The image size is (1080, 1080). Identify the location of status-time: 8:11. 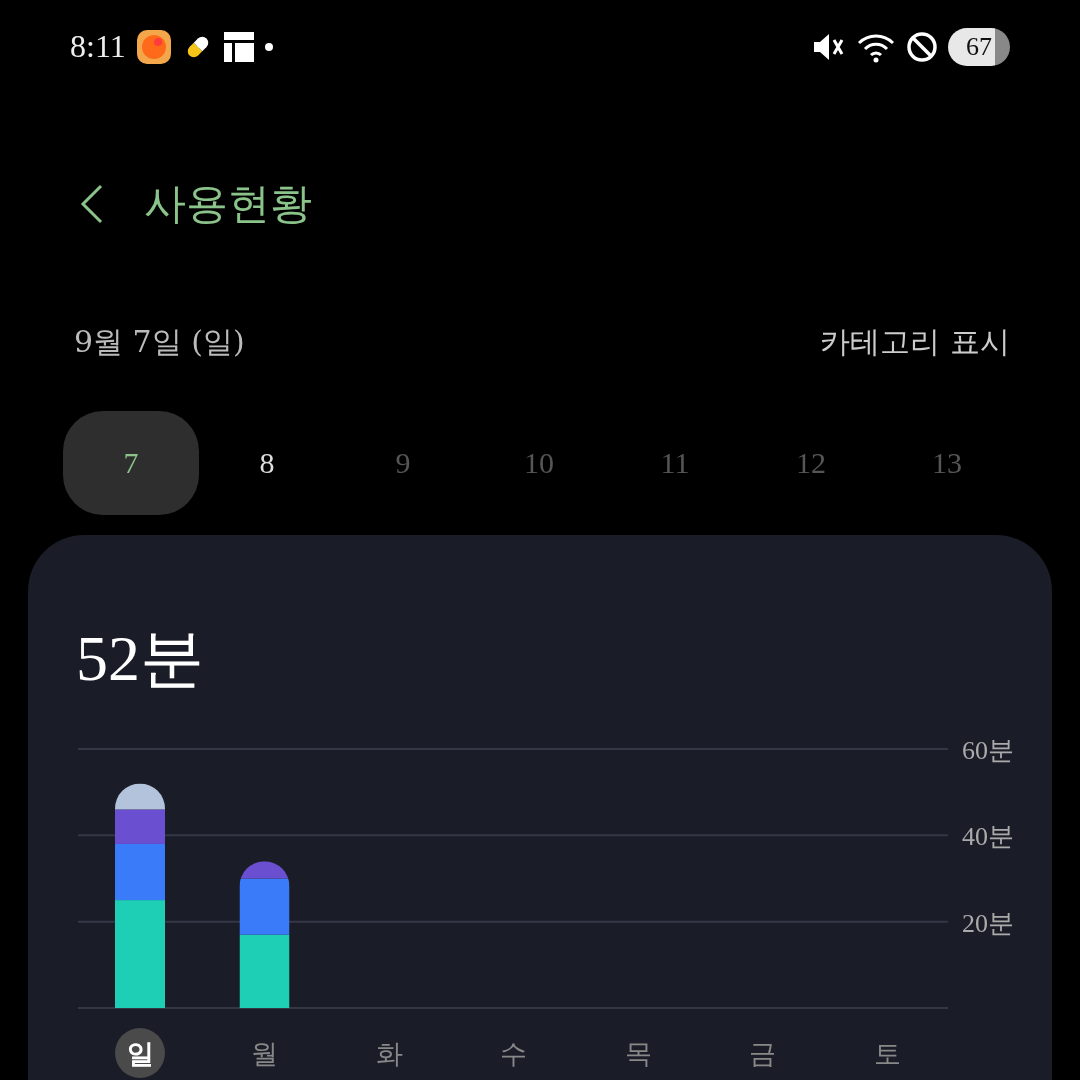
(98, 46).